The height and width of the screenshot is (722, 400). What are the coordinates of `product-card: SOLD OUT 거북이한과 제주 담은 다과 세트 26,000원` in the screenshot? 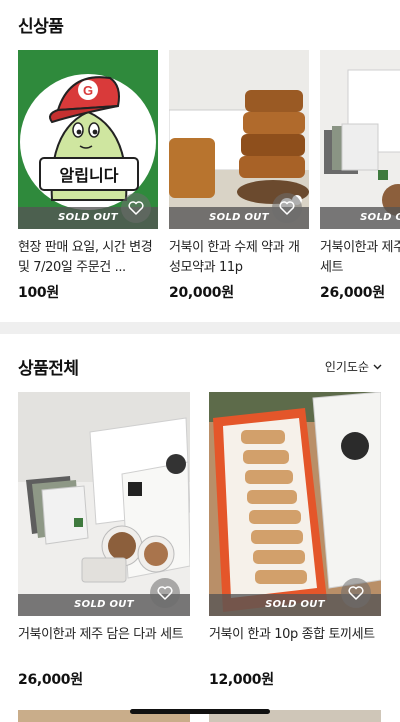 It's located at (360, 175).